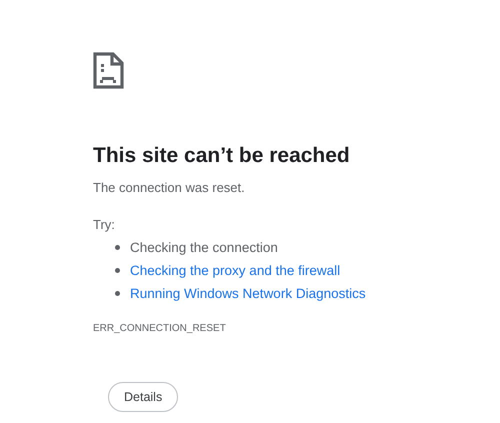 This screenshot has height=423, width=500. I want to click on sad-page-icon, so click(108, 70).